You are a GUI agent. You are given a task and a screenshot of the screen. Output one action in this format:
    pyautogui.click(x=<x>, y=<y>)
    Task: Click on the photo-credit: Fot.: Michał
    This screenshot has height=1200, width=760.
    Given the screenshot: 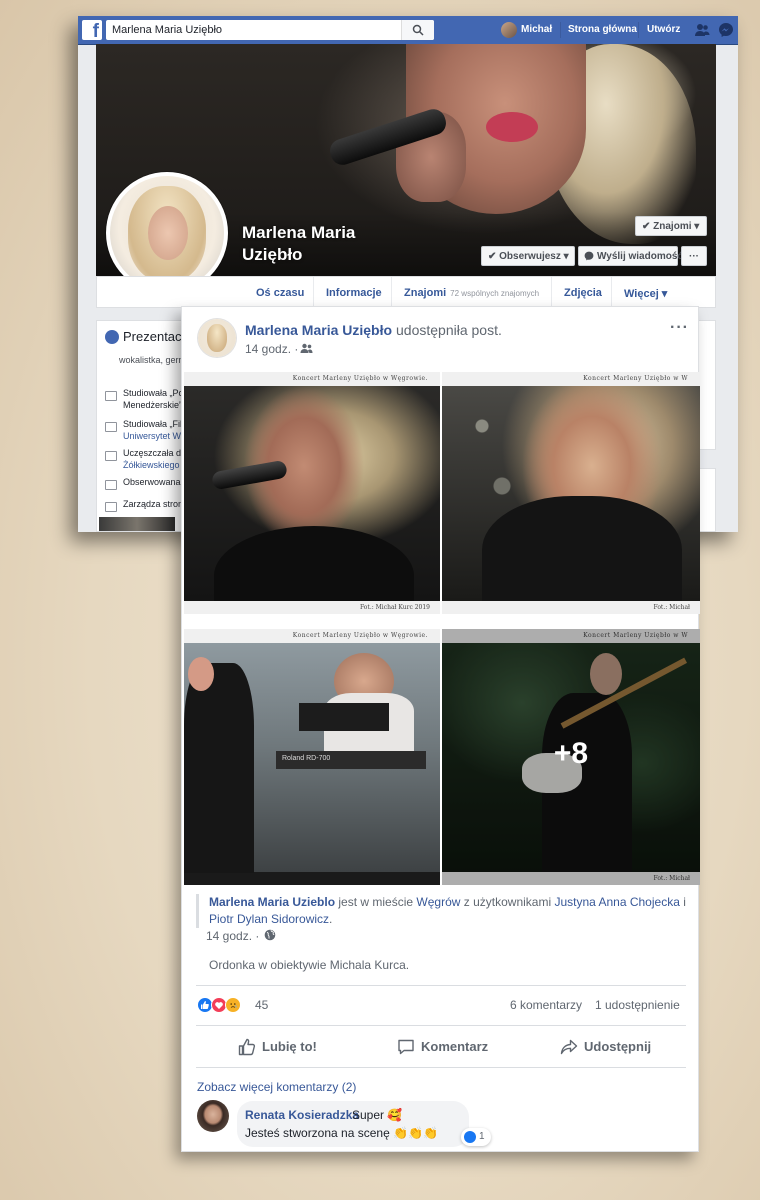 What is the action you would take?
    pyautogui.click(x=571, y=607)
    